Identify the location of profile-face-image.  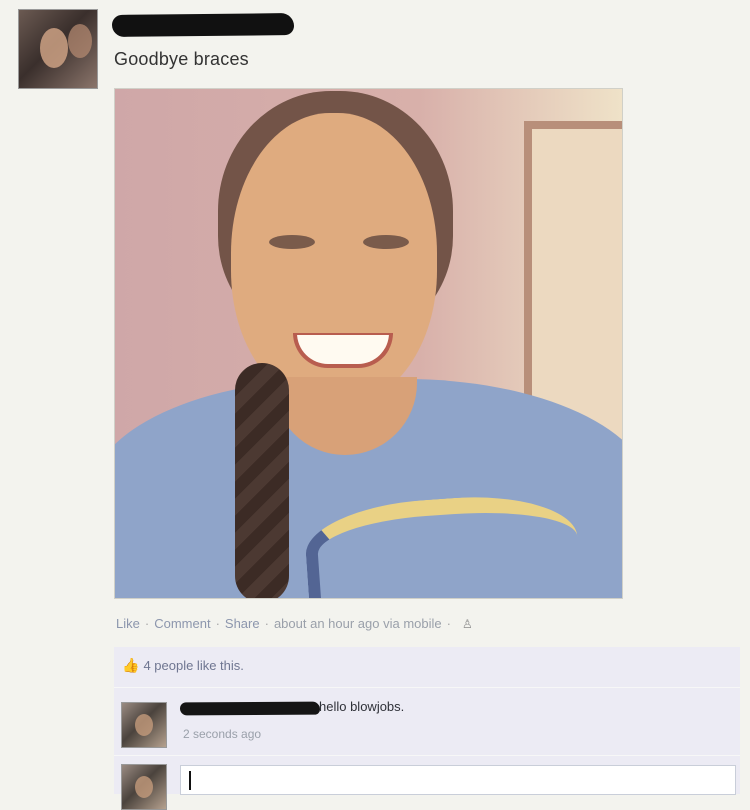
(54, 48).